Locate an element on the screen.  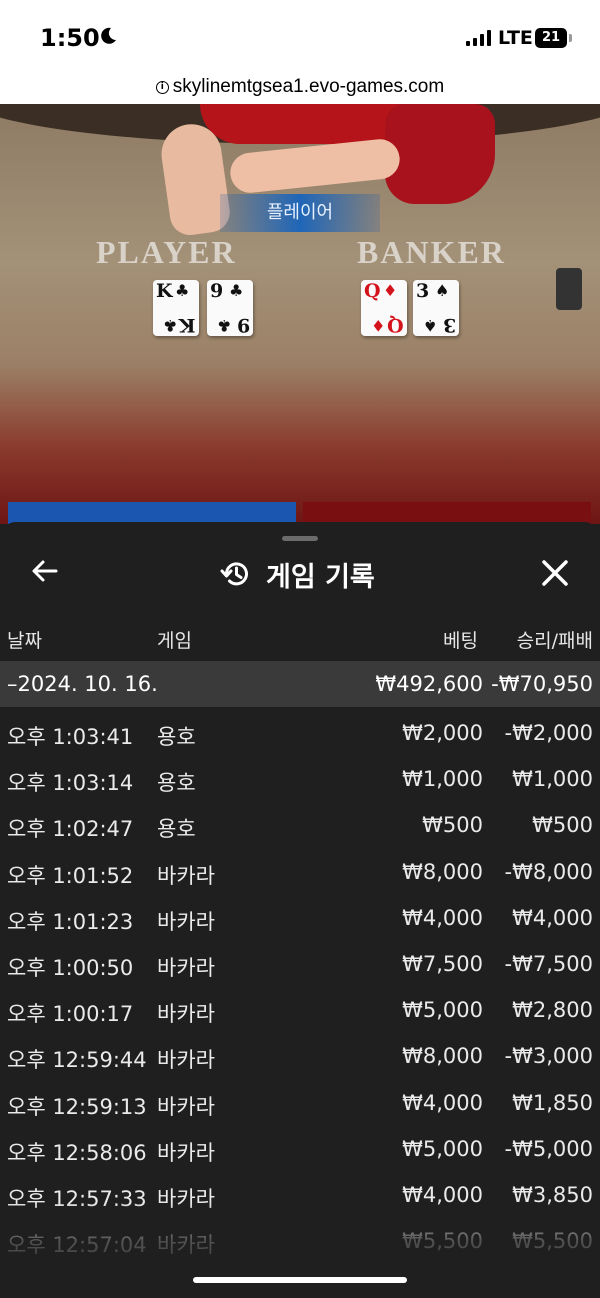
column-headers: 날짜 게임 베팅 승리/패배 is located at coordinates (300, 640).